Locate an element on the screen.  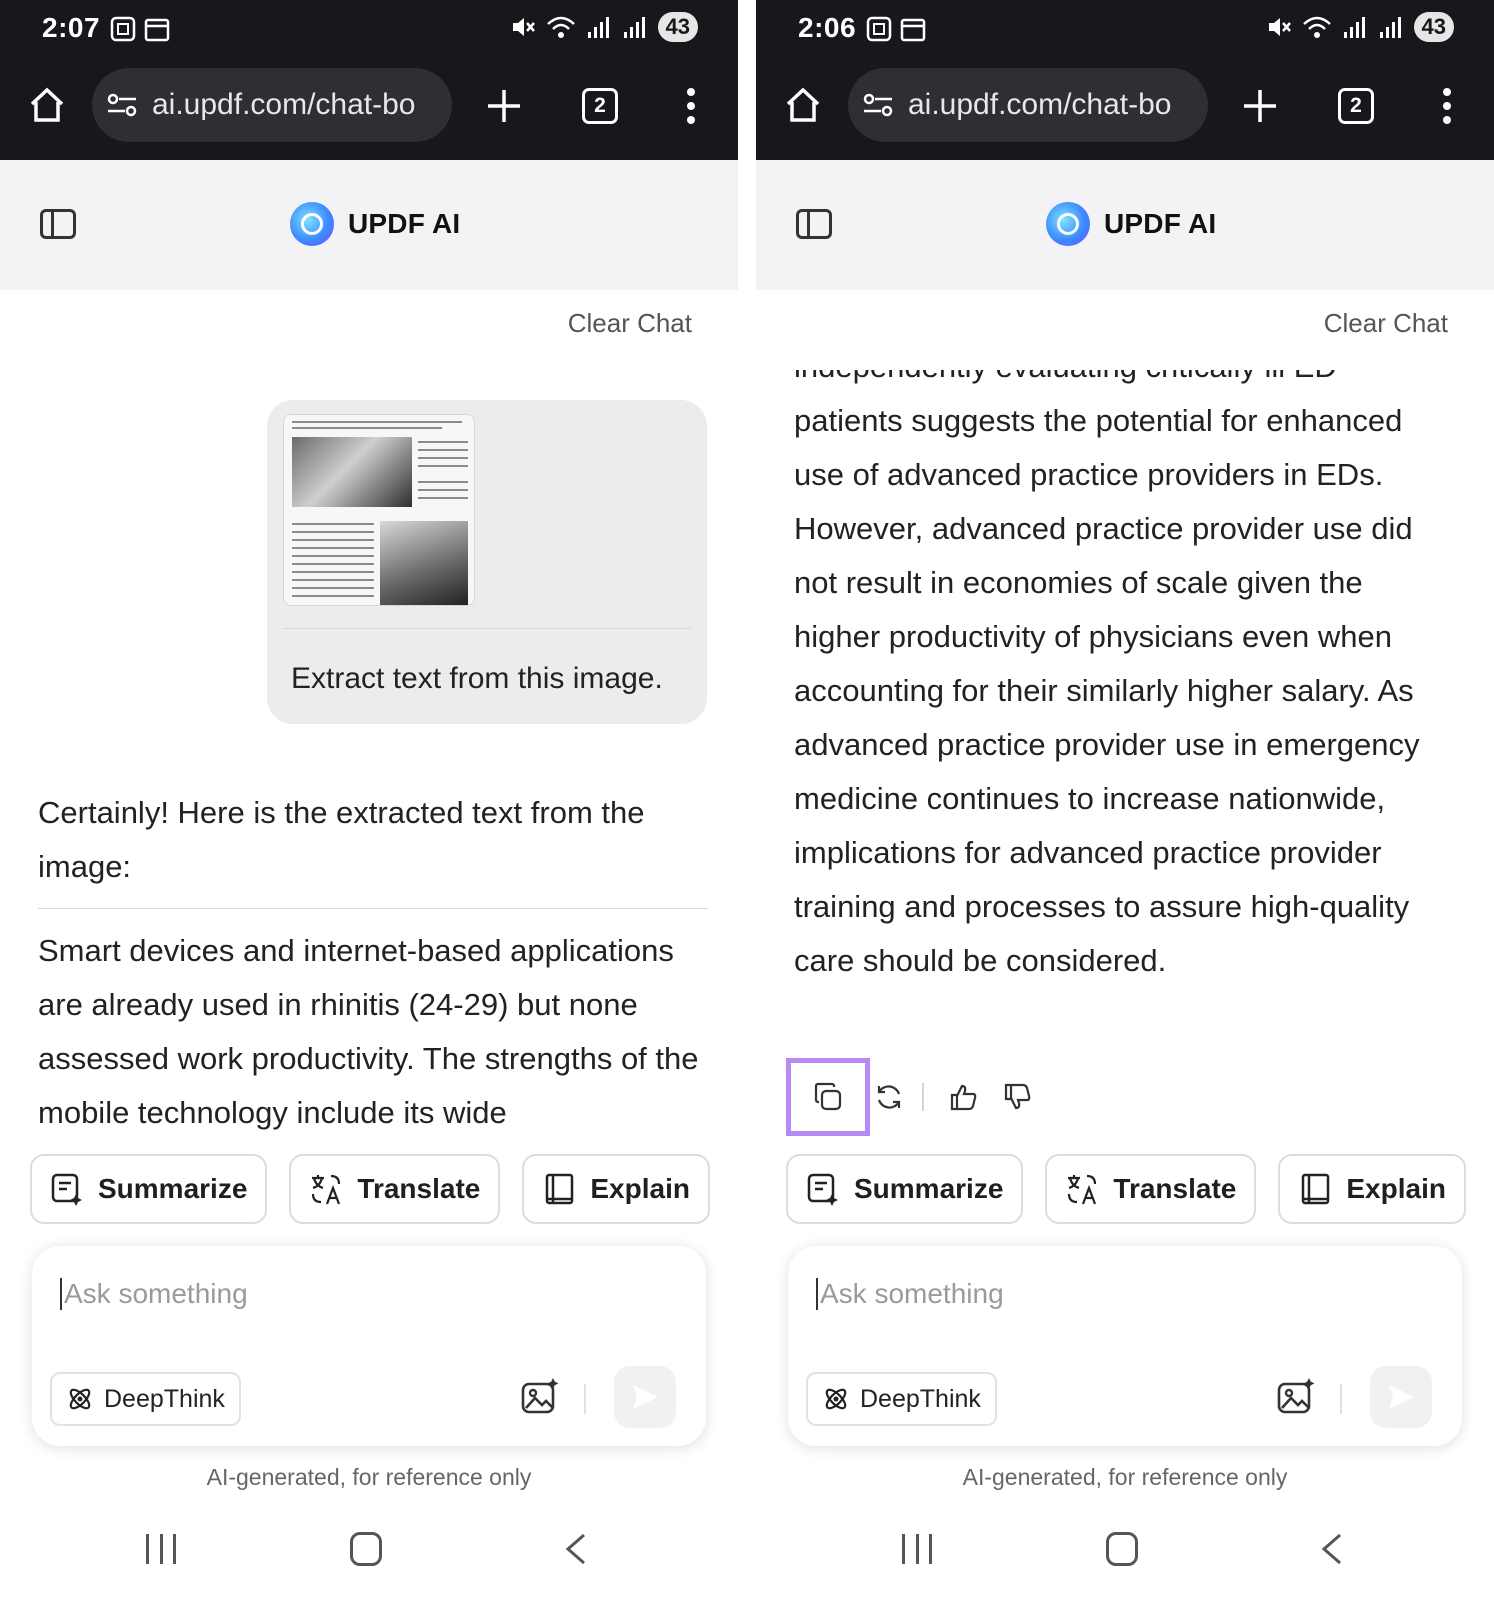
answer-divider is located at coordinates (373, 908).